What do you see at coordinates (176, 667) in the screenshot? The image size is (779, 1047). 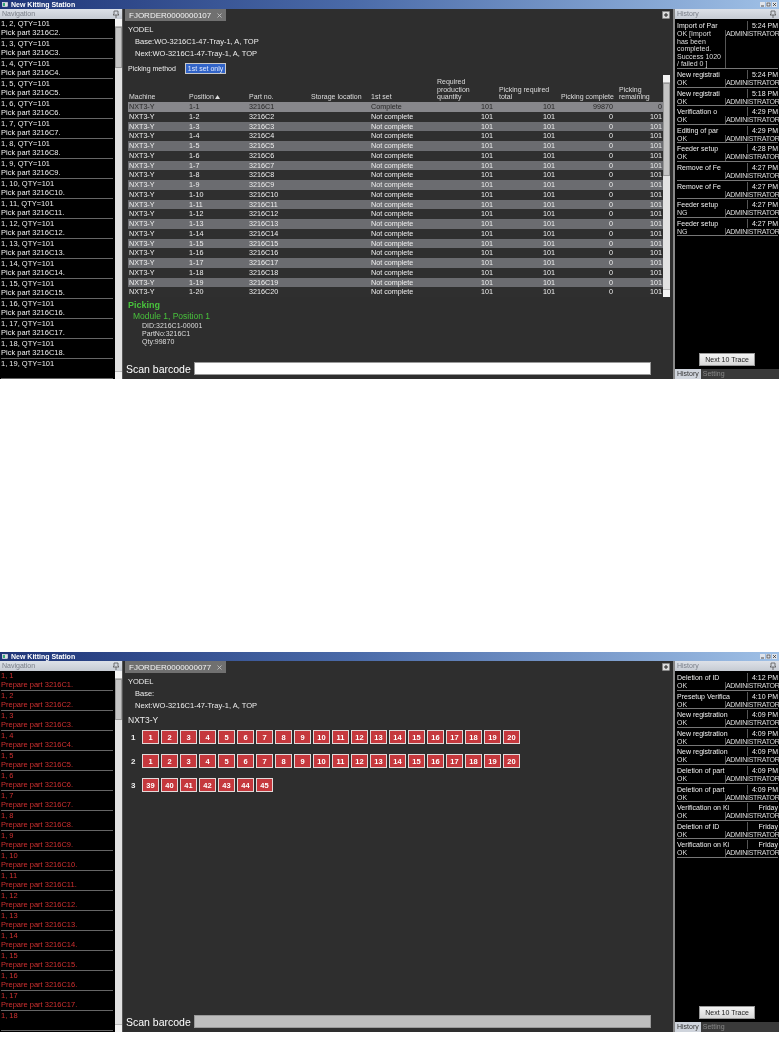 I see `document-tab: FJORDER0000000077` at bounding box center [176, 667].